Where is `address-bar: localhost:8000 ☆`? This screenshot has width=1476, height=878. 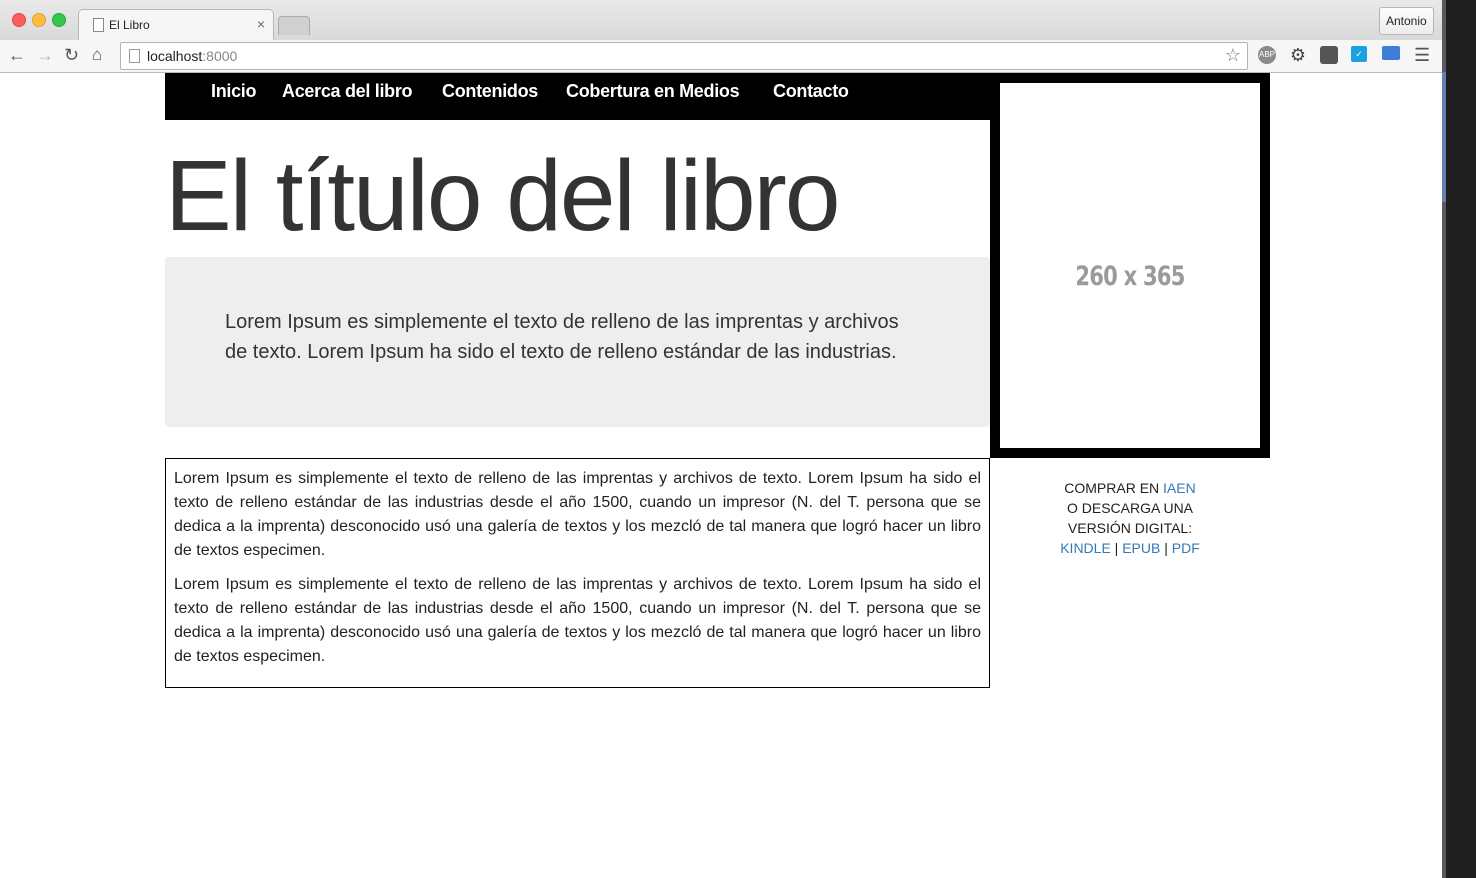 address-bar: localhost:8000 ☆ is located at coordinates (684, 56).